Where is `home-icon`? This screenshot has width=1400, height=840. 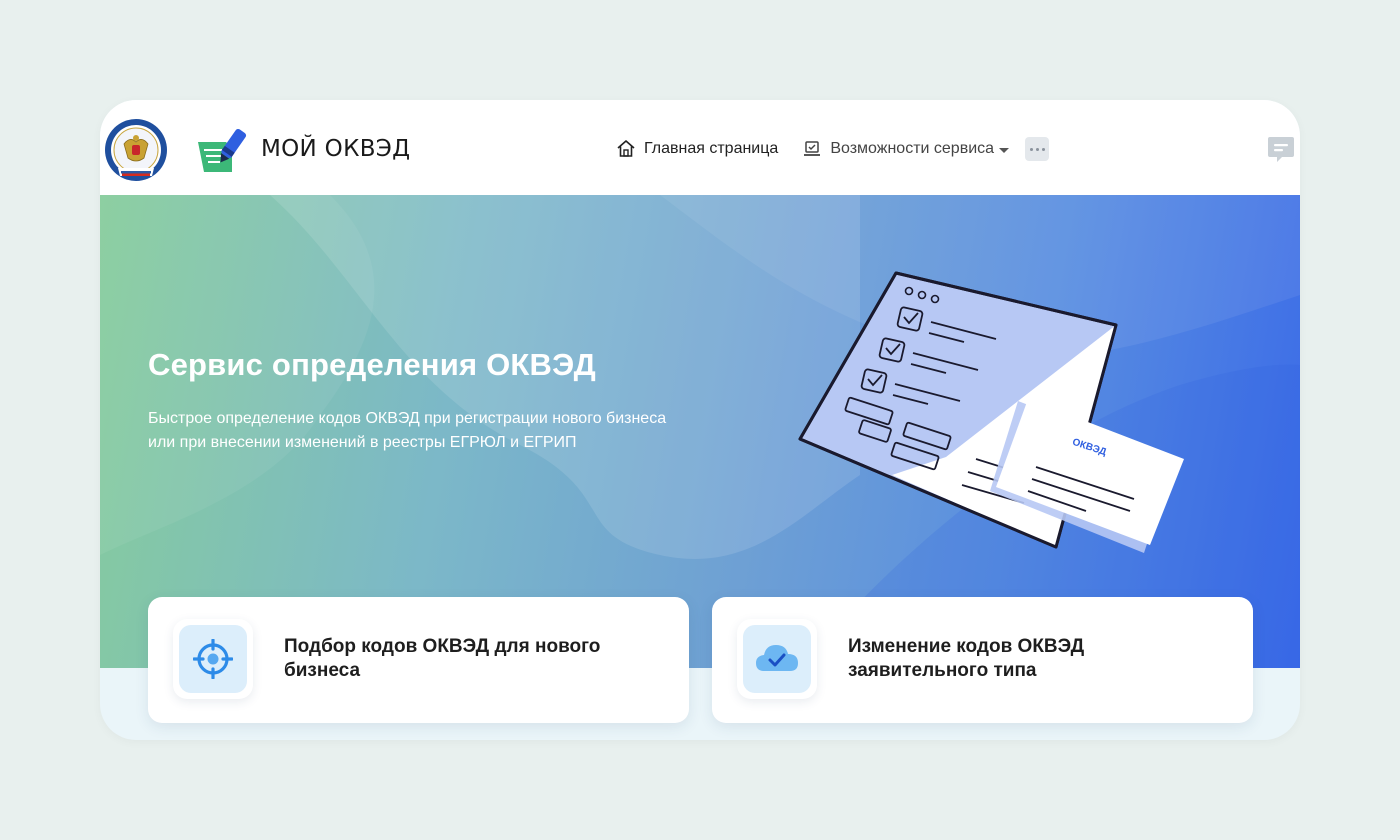 home-icon is located at coordinates (626, 148).